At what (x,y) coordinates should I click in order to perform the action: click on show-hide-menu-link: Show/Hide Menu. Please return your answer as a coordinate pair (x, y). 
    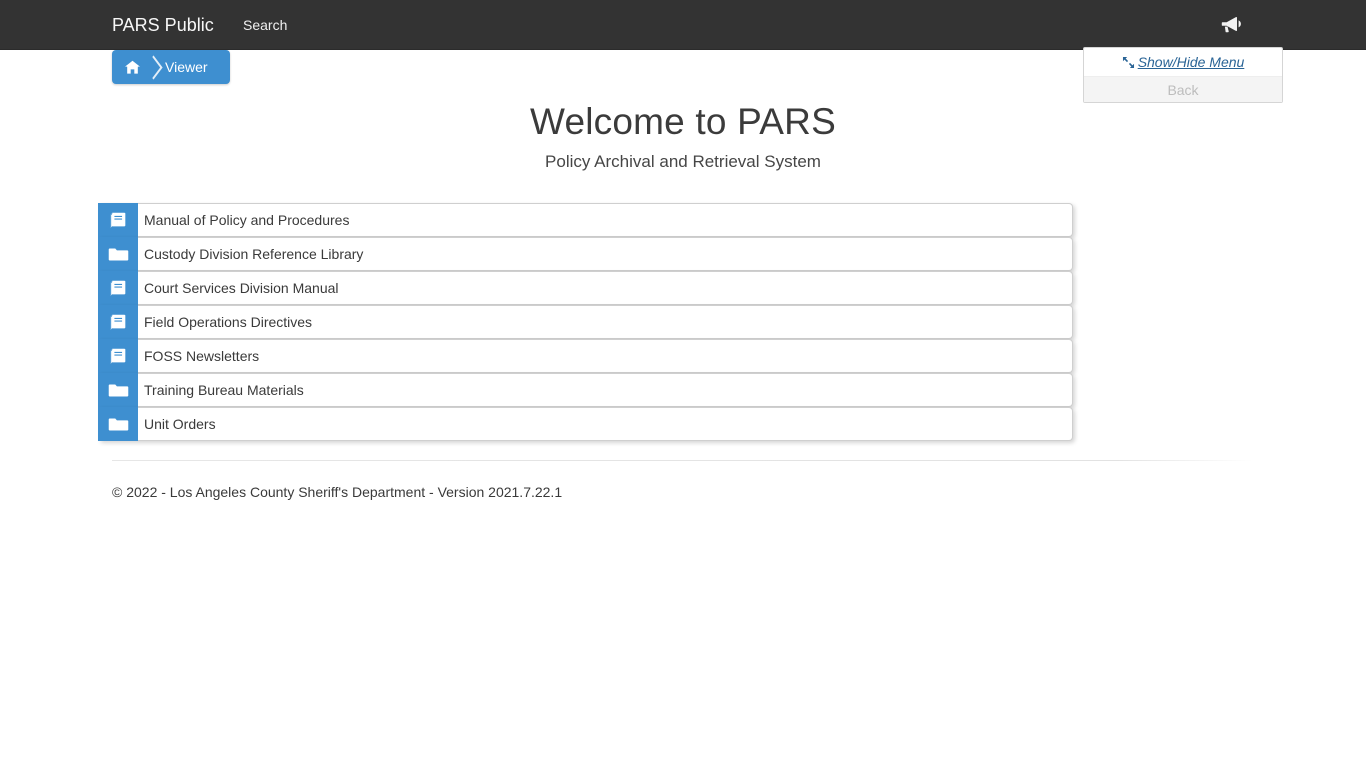
    Looking at the image, I should click on (1183, 62).